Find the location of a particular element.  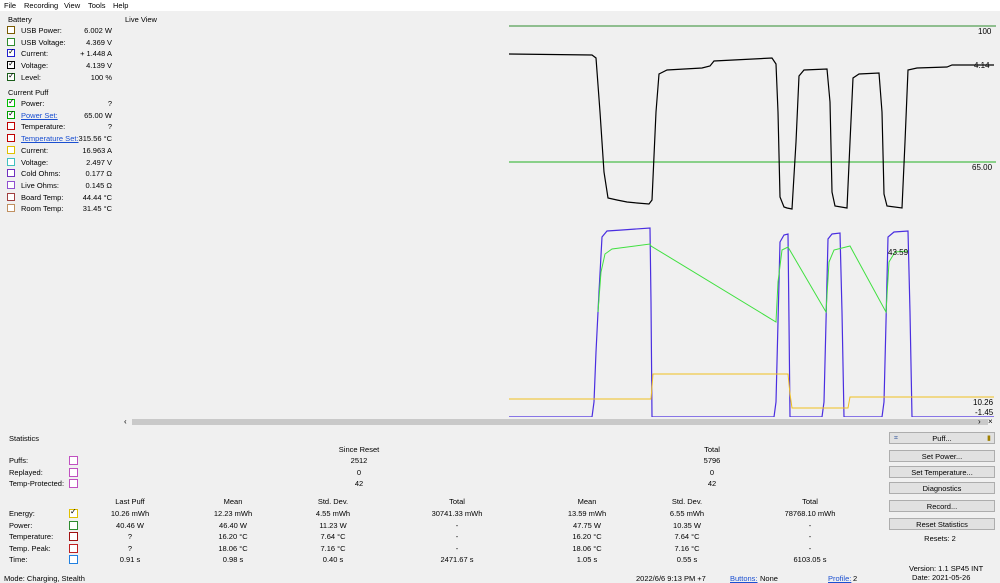

battery-group-title: Battery is located at coordinates (20, 19).